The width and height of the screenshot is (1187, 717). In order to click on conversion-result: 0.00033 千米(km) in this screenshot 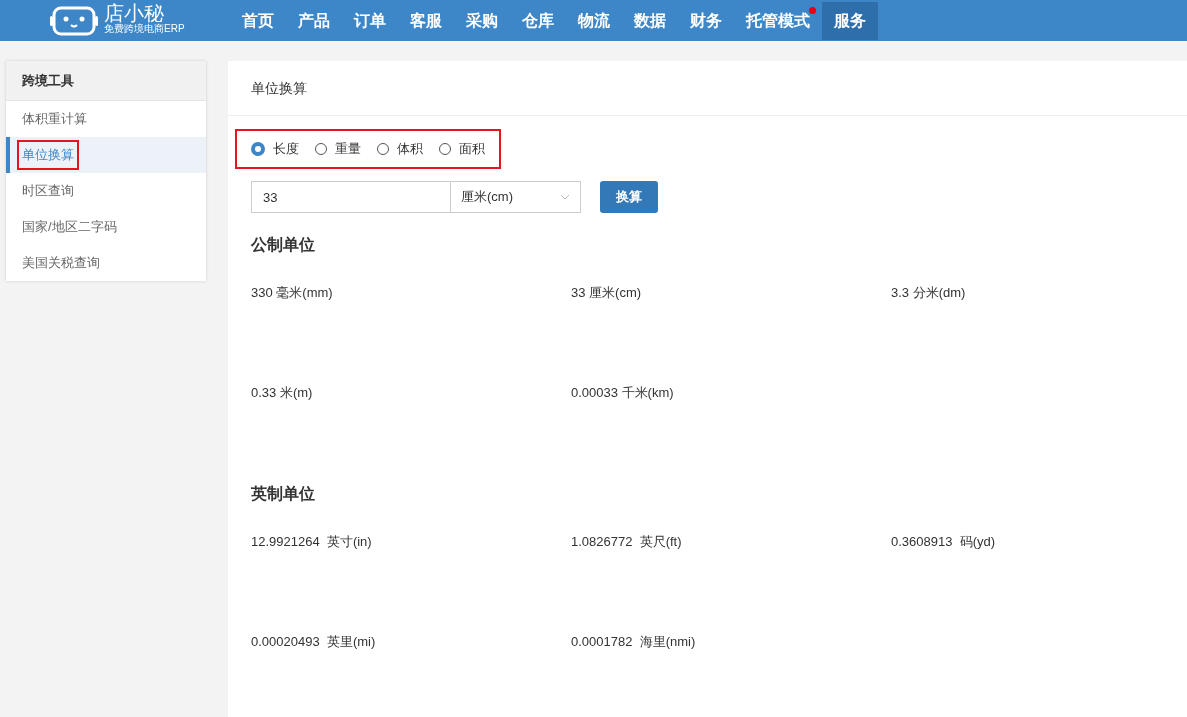, I will do `click(622, 392)`.